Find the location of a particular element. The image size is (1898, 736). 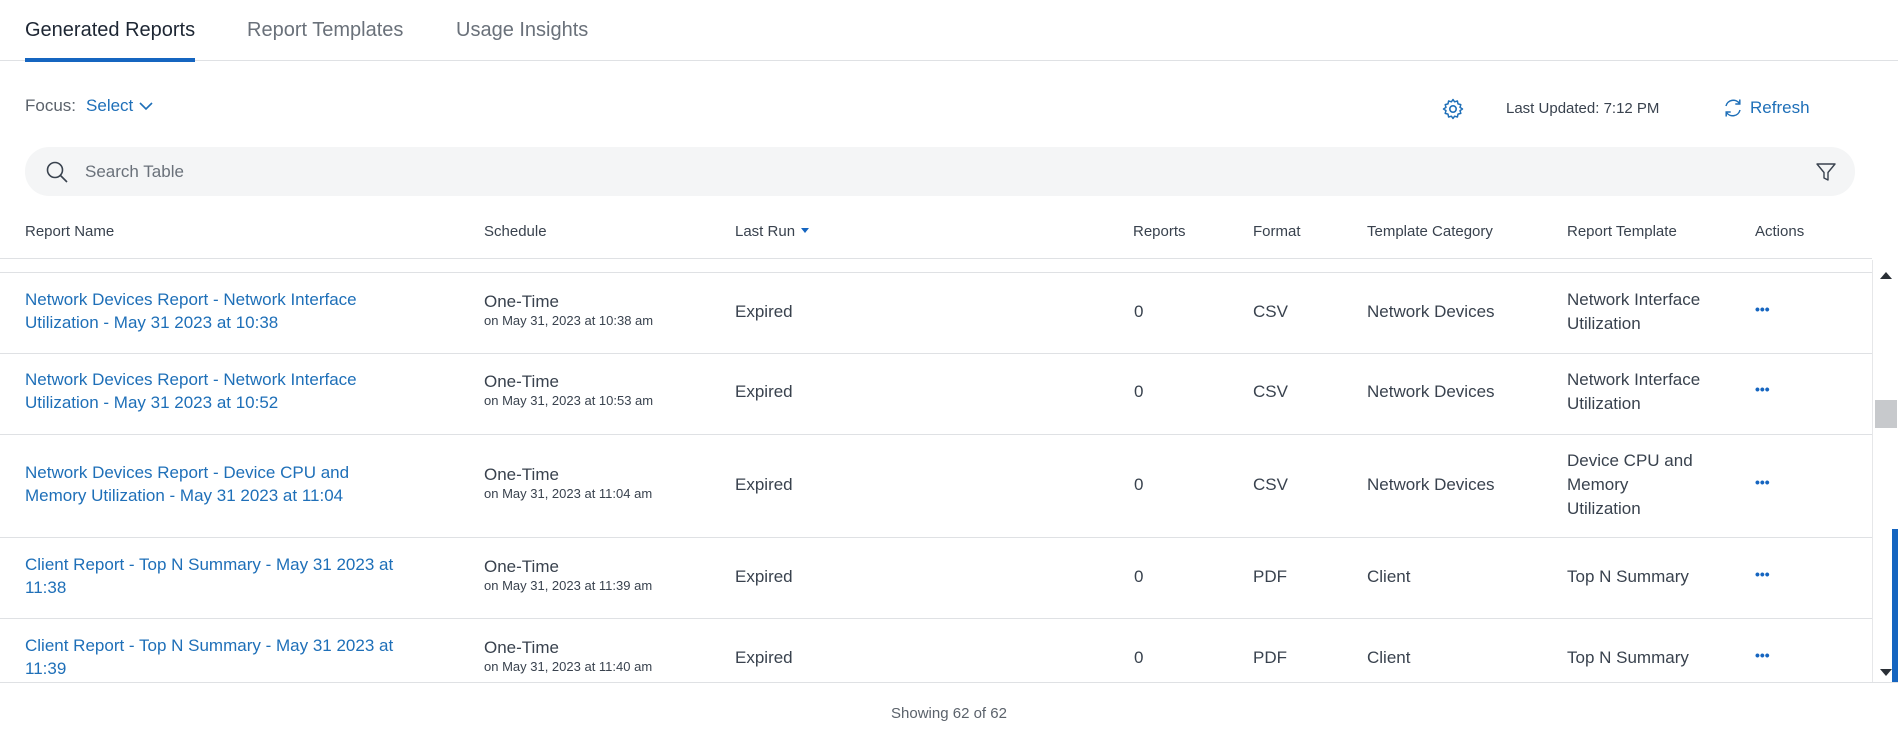

scroll-position-indicator is located at coordinates (1895, 605).